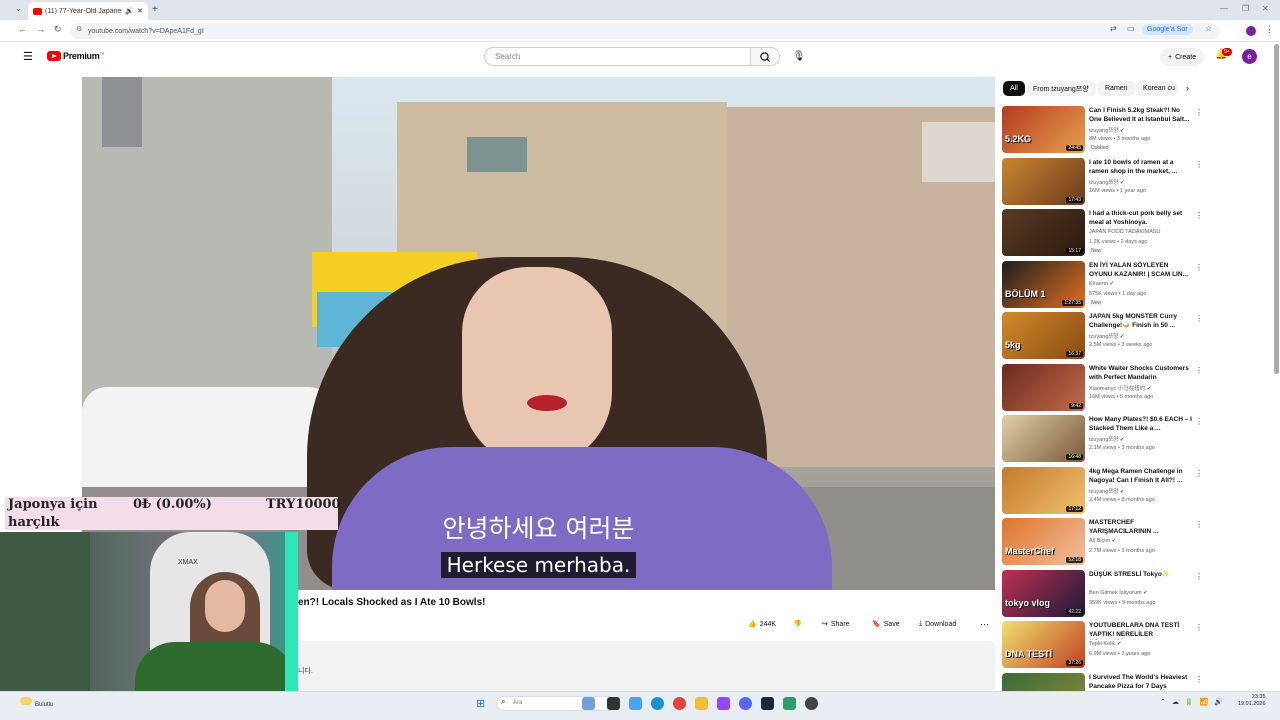 The image size is (1280, 720). Describe the element at coordinates (679, 703) in the screenshot. I see `chrome-icon` at that location.